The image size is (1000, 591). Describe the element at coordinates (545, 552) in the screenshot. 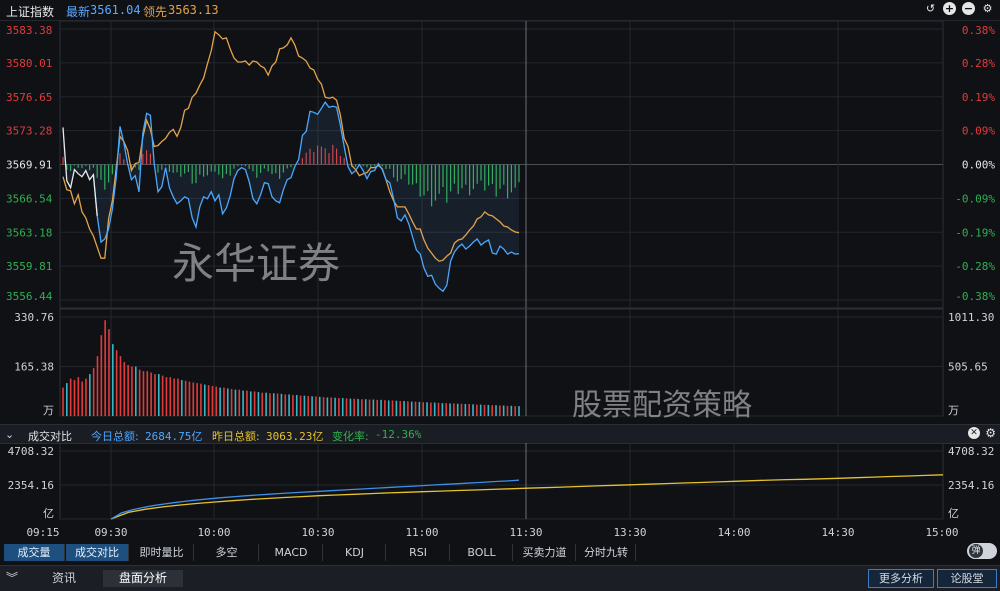

I see `indicator-tab: 买卖力道` at that location.